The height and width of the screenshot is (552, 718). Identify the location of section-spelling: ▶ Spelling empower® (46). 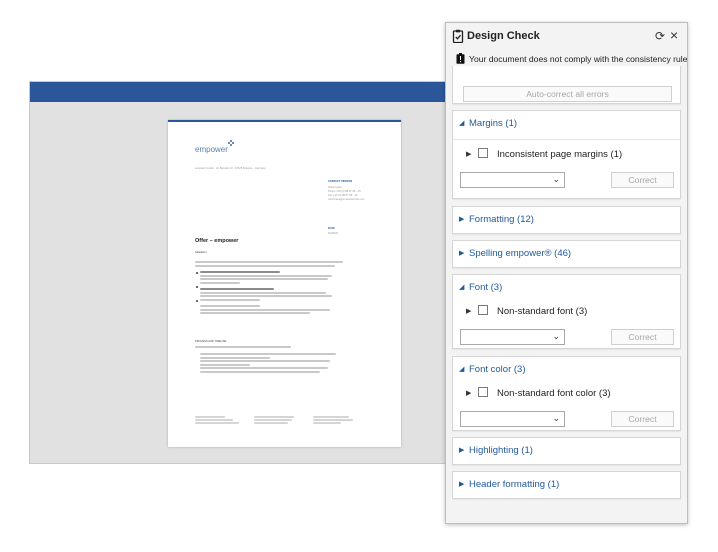
(566, 254).